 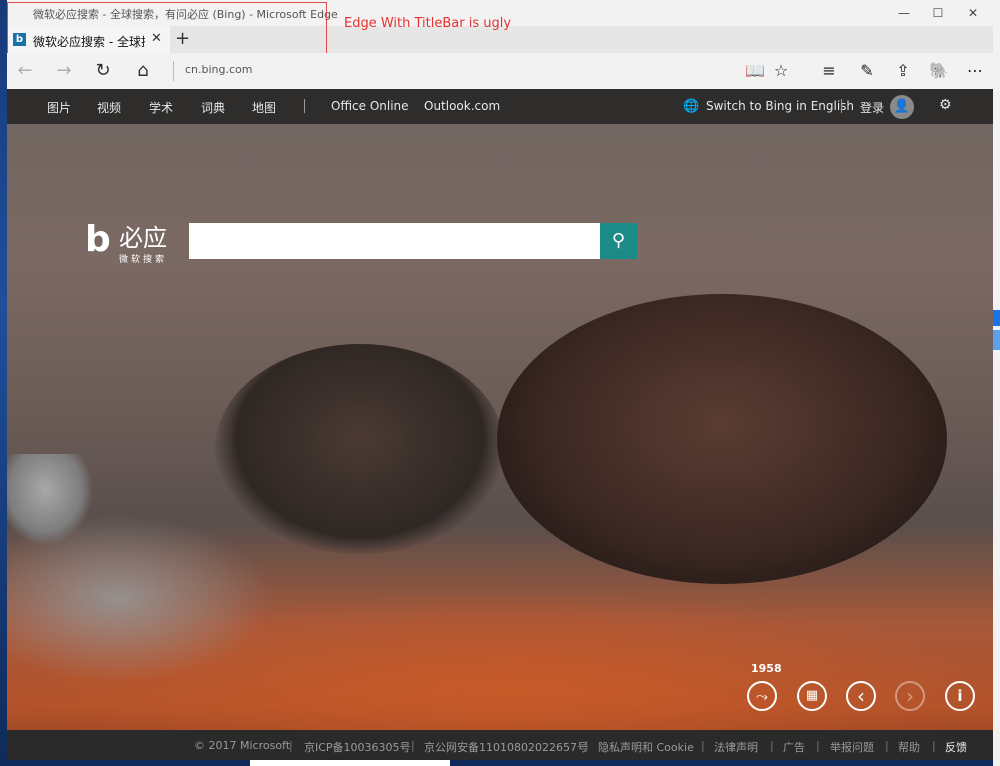 I want to click on home-button: ⌂, so click(x=143, y=71).